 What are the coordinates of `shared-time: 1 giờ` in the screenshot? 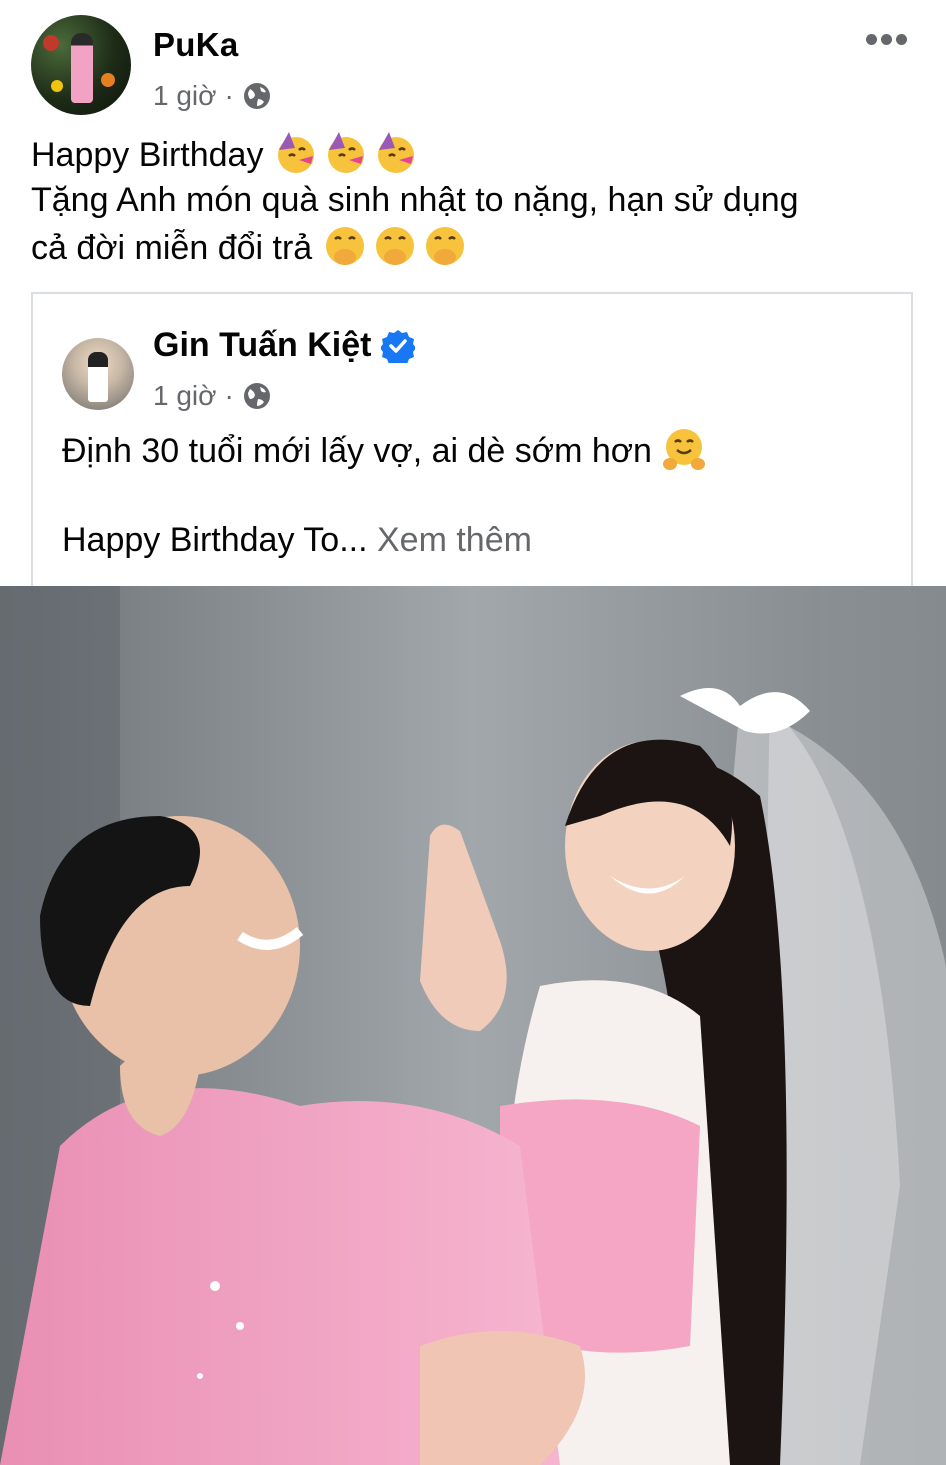 It's located at (185, 396).